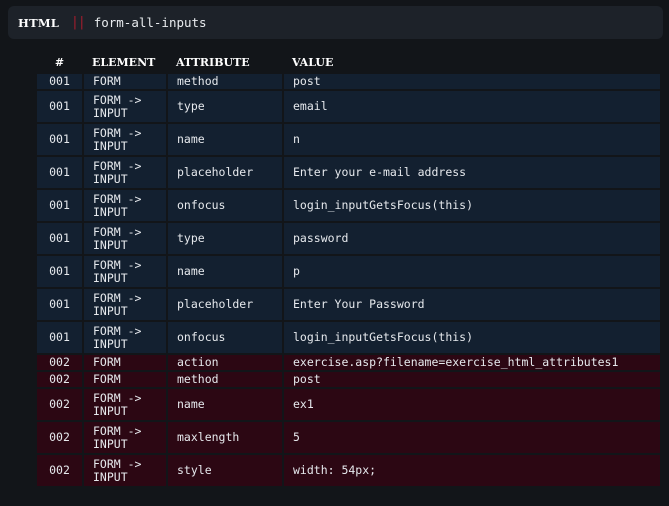  I want to click on cell-value: email, so click(472, 106).